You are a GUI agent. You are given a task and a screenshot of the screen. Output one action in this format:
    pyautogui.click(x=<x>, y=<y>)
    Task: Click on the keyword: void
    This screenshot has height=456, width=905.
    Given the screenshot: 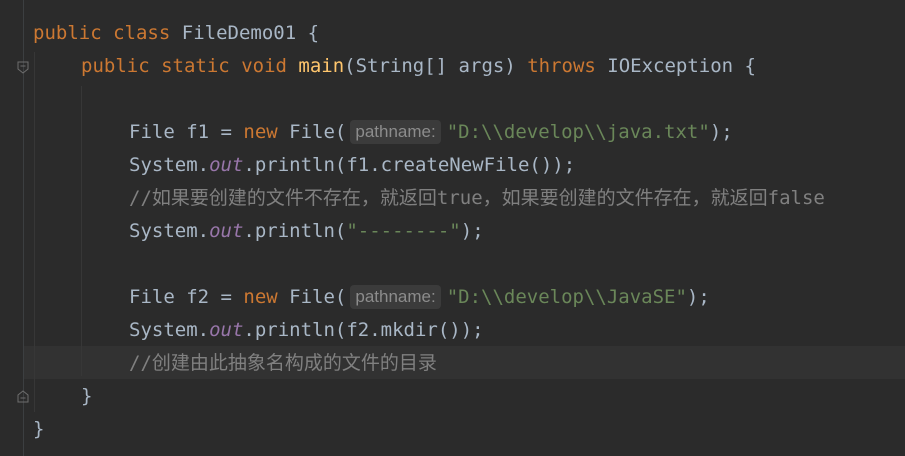 What is the action you would take?
    pyautogui.click(x=264, y=66)
    